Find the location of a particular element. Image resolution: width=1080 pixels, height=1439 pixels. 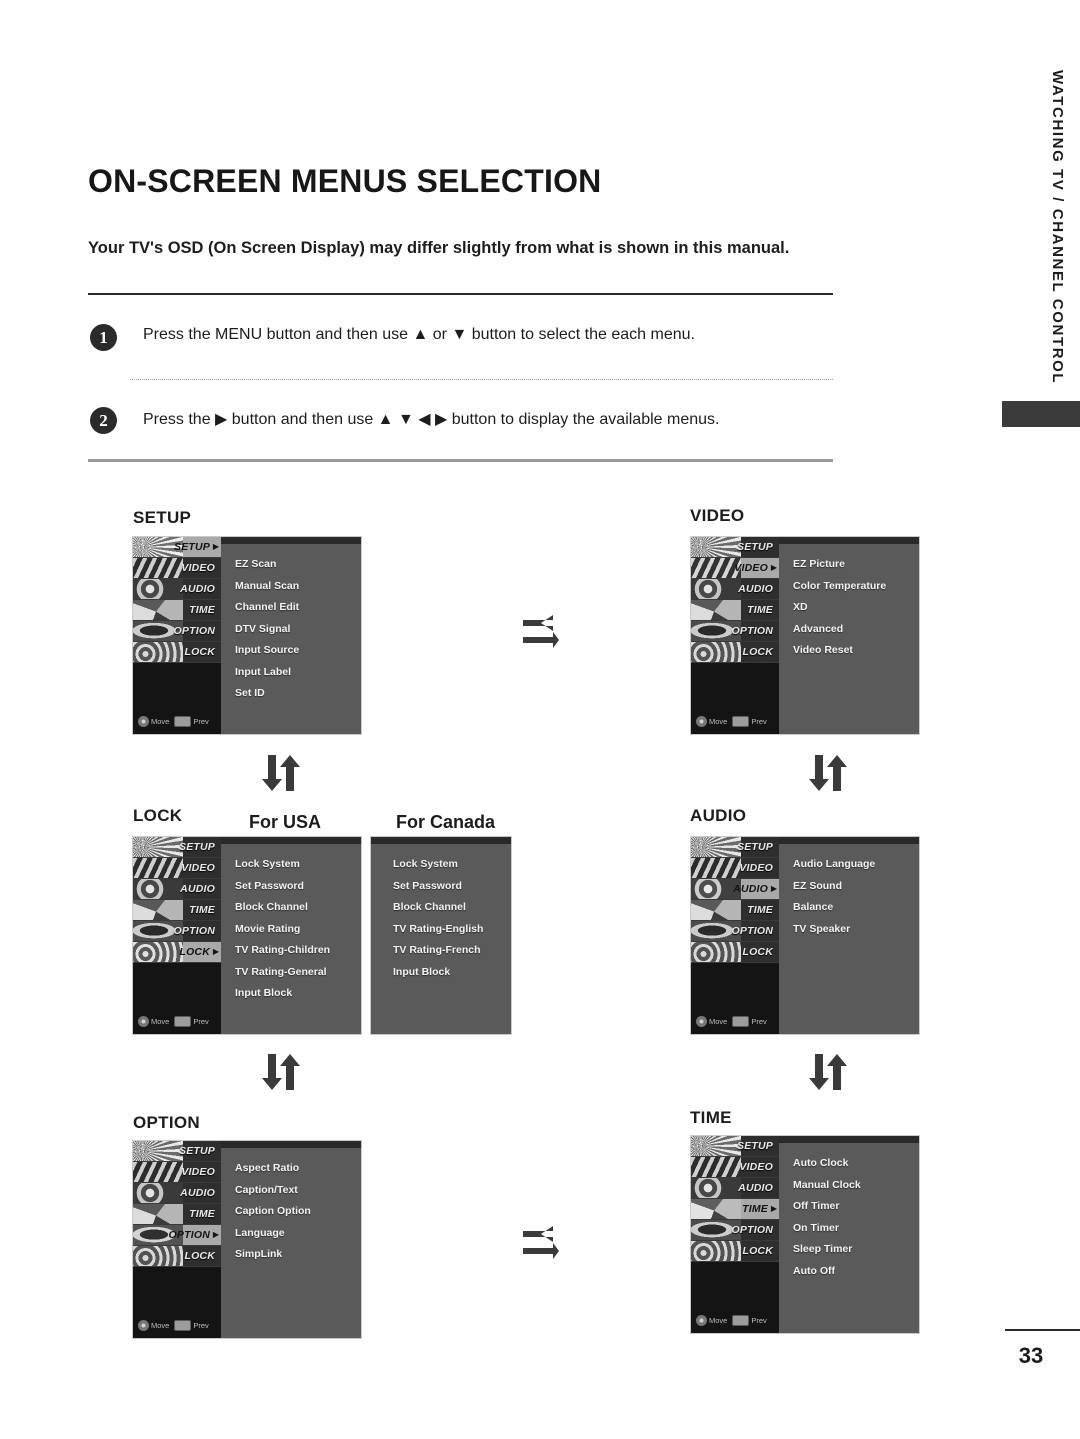

osd-menu-item: Sleep Timer is located at coordinates (856, 1249).